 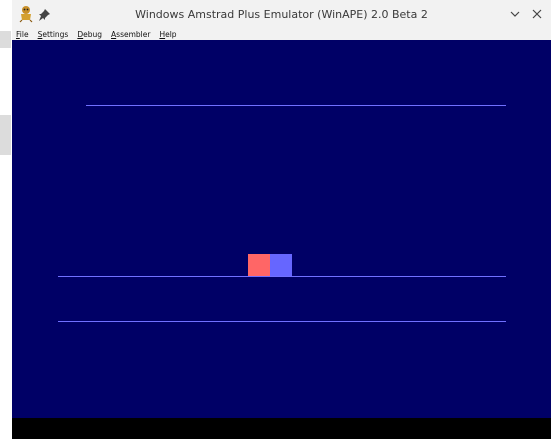 What do you see at coordinates (281, 265) in the screenshot?
I see `blue-block` at bounding box center [281, 265].